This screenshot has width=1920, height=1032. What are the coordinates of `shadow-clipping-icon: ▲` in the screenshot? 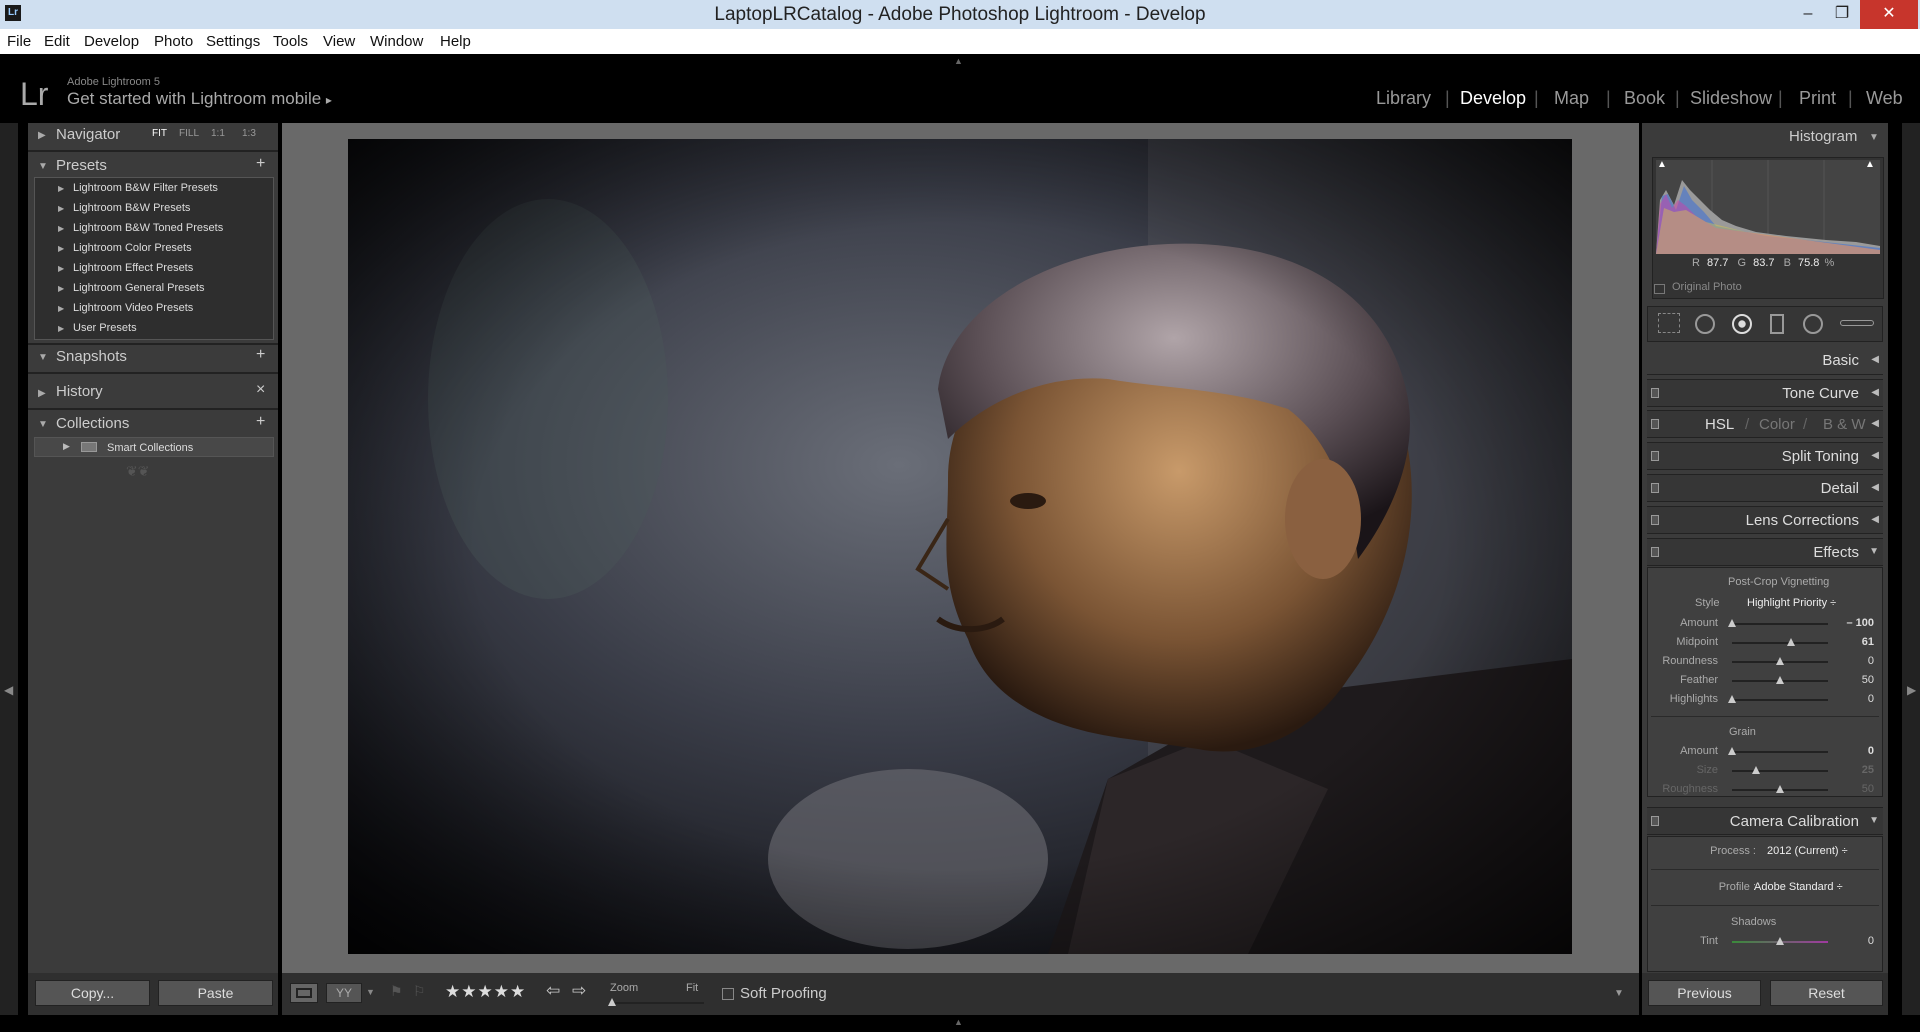 It's located at (1662, 164).